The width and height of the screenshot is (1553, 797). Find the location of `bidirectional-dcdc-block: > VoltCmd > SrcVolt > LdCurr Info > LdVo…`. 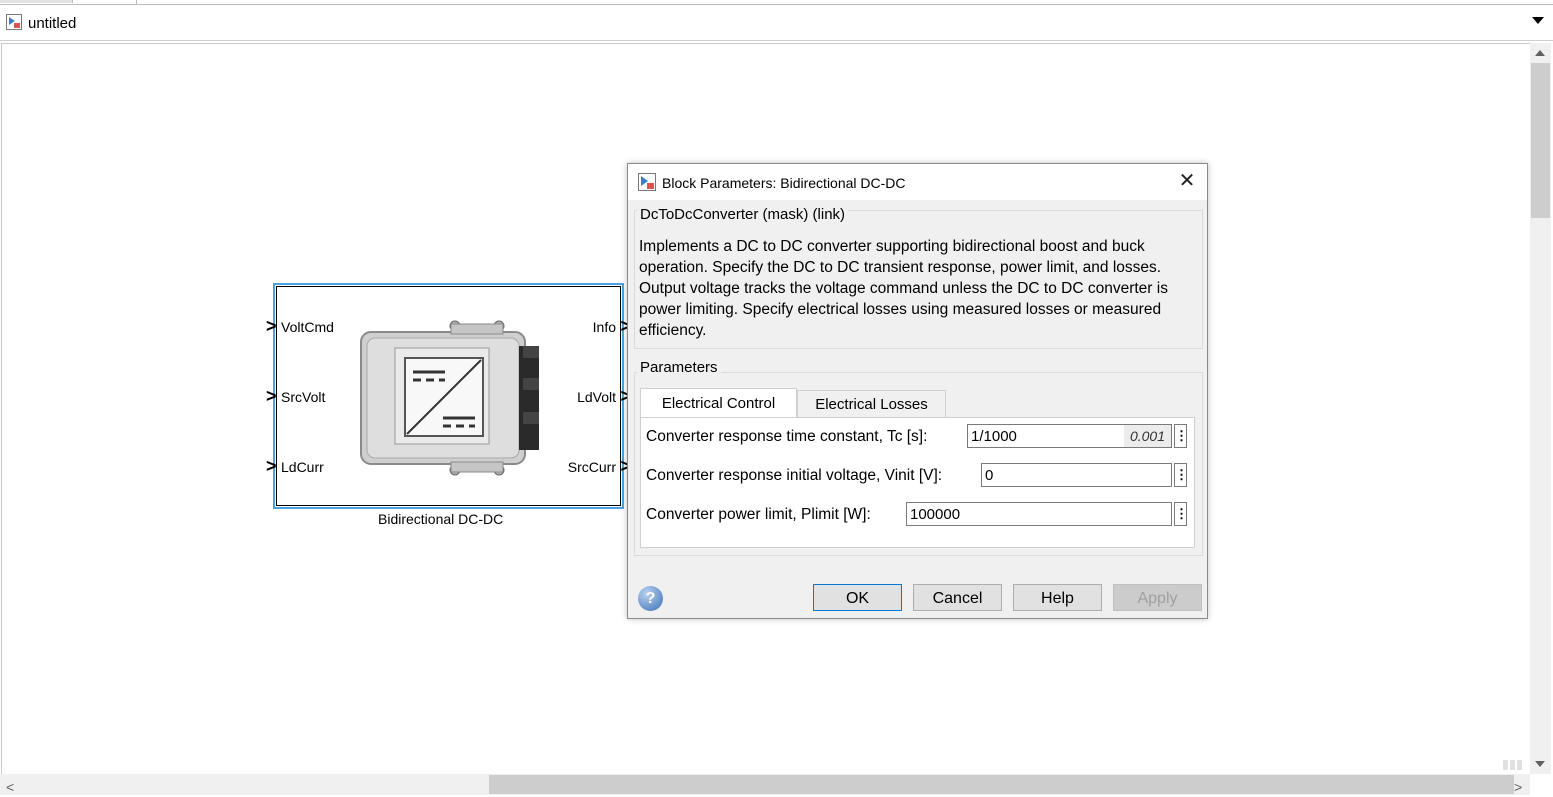

bidirectional-dcdc-block: > VoltCmd > SrcVolt > LdCurr Info > LdVo… is located at coordinates (448, 396).